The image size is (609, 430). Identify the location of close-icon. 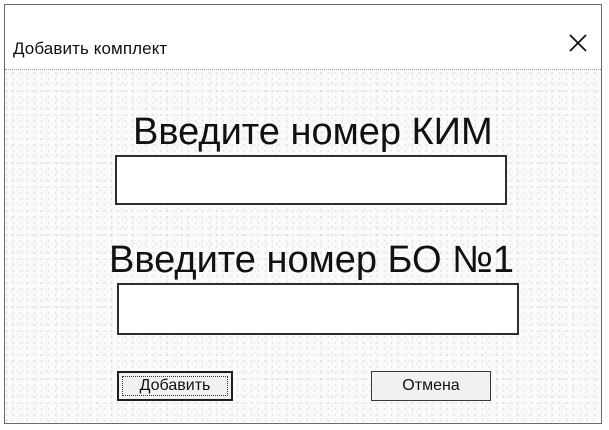
(578, 43).